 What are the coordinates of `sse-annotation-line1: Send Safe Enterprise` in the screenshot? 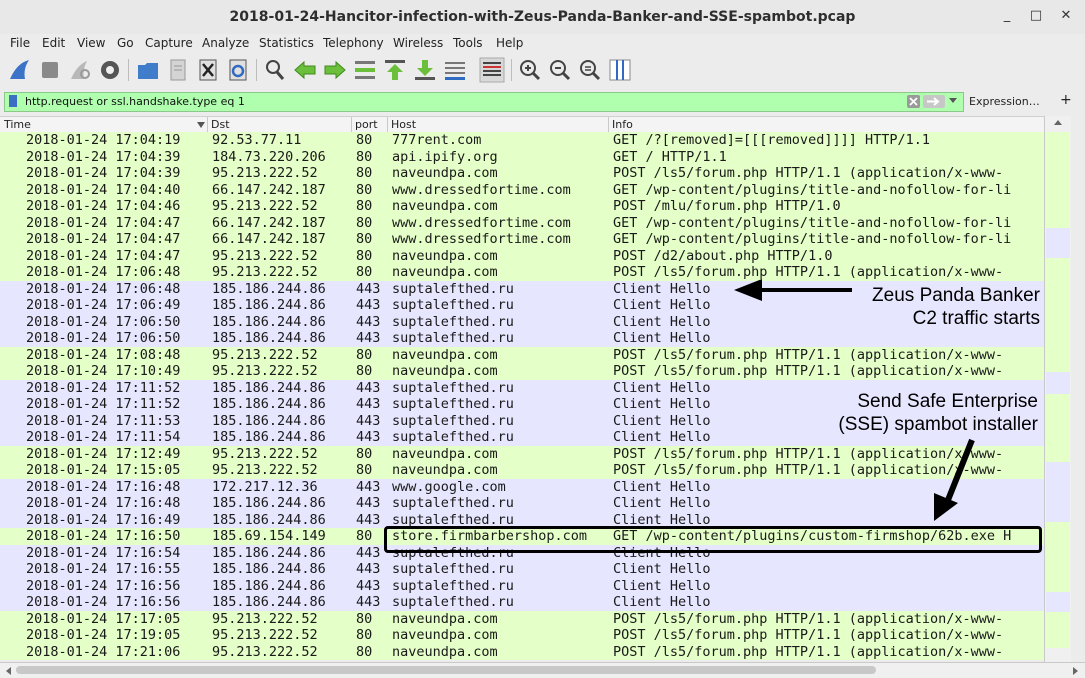 It's located at (947, 401).